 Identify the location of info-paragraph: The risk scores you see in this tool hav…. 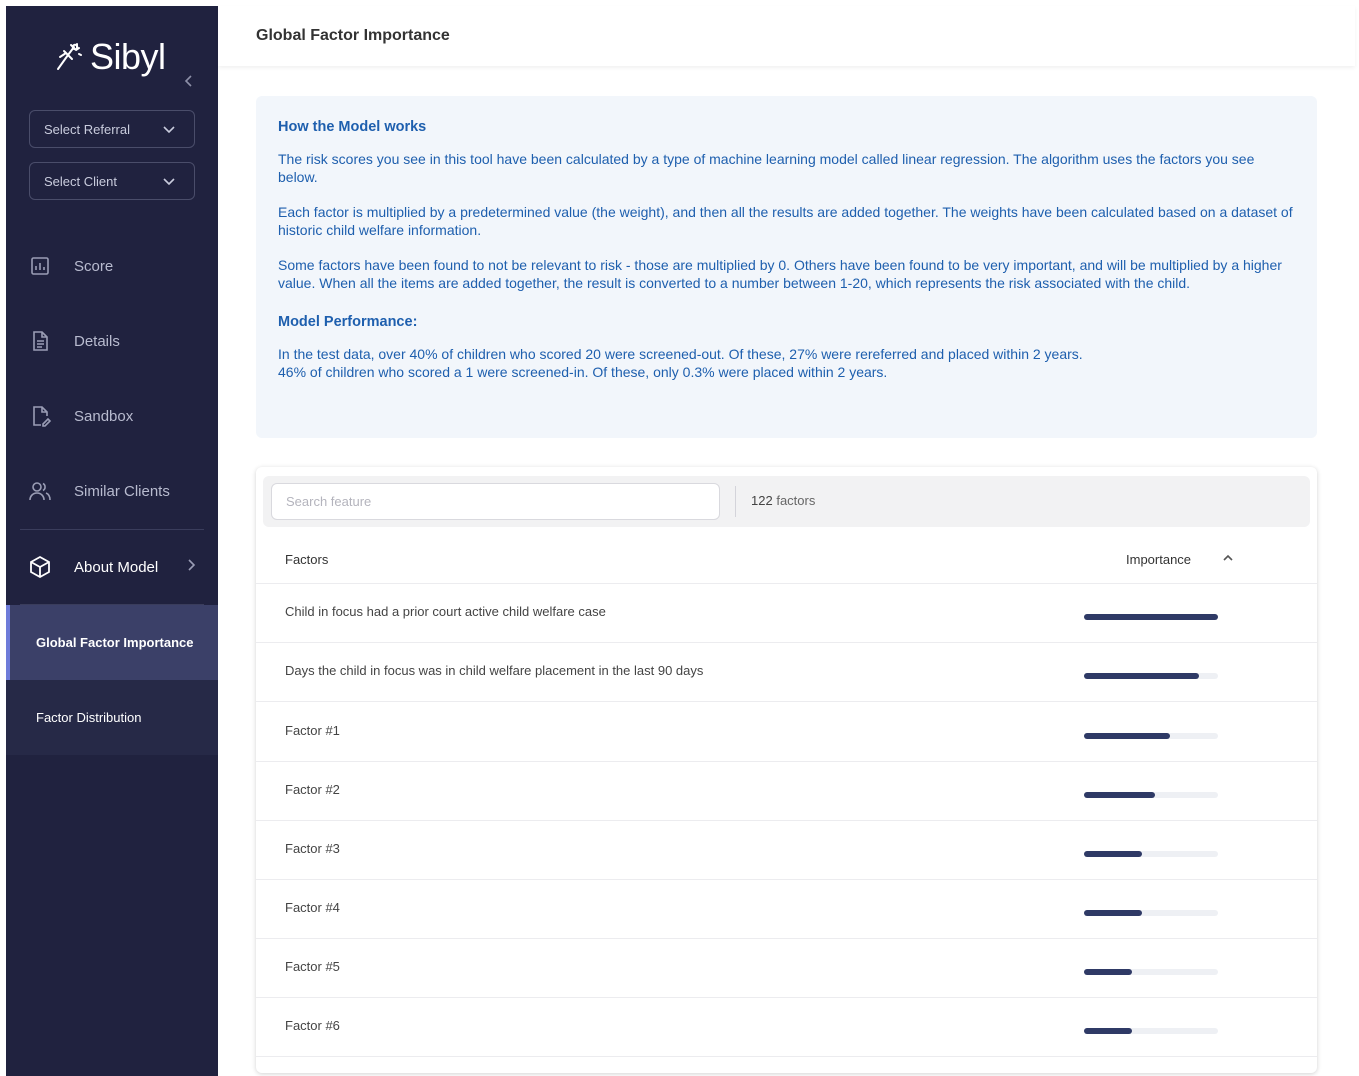
(766, 168).